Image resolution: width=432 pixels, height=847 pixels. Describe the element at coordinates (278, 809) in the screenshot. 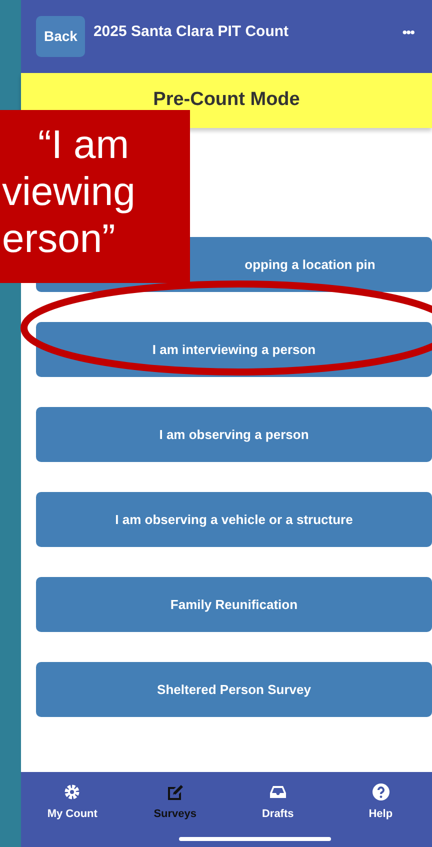

I see `nav-tab: Drafts` at that location.